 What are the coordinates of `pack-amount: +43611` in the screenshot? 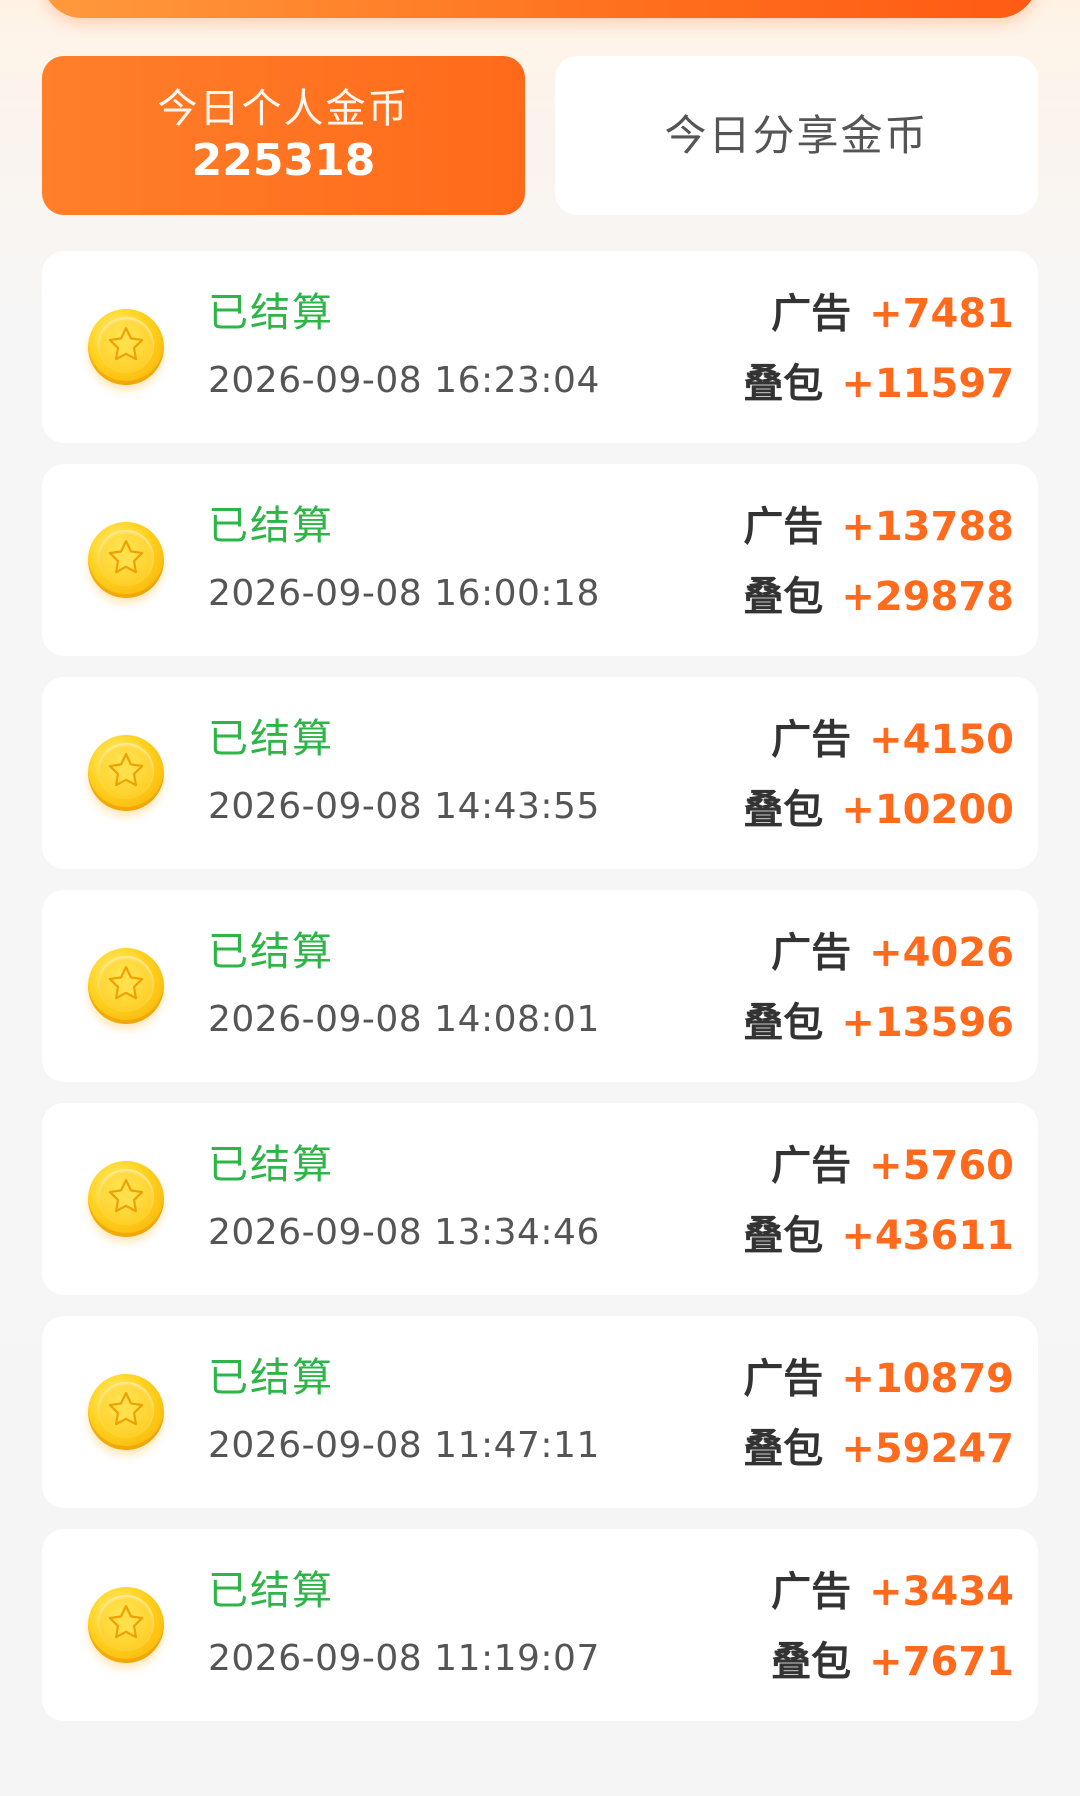 It's located at (927, 1236).